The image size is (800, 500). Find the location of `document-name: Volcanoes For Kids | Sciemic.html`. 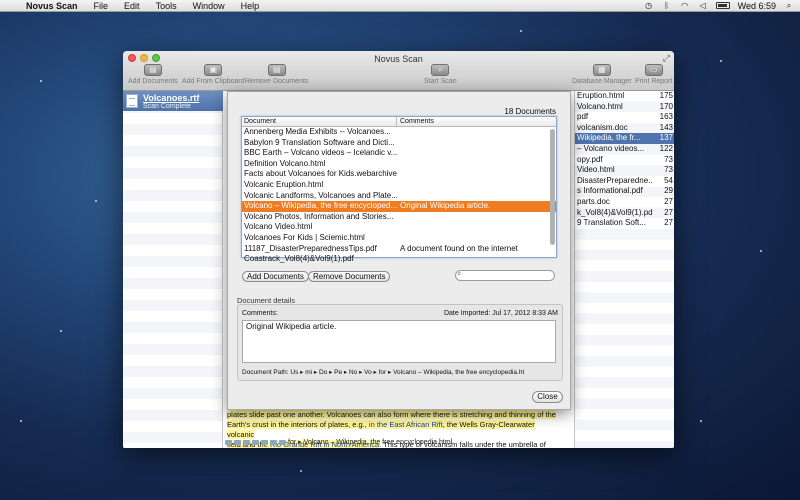

document-name: Volcanoes For Kids | Sciemic.html is located at coordinates (304, 237).